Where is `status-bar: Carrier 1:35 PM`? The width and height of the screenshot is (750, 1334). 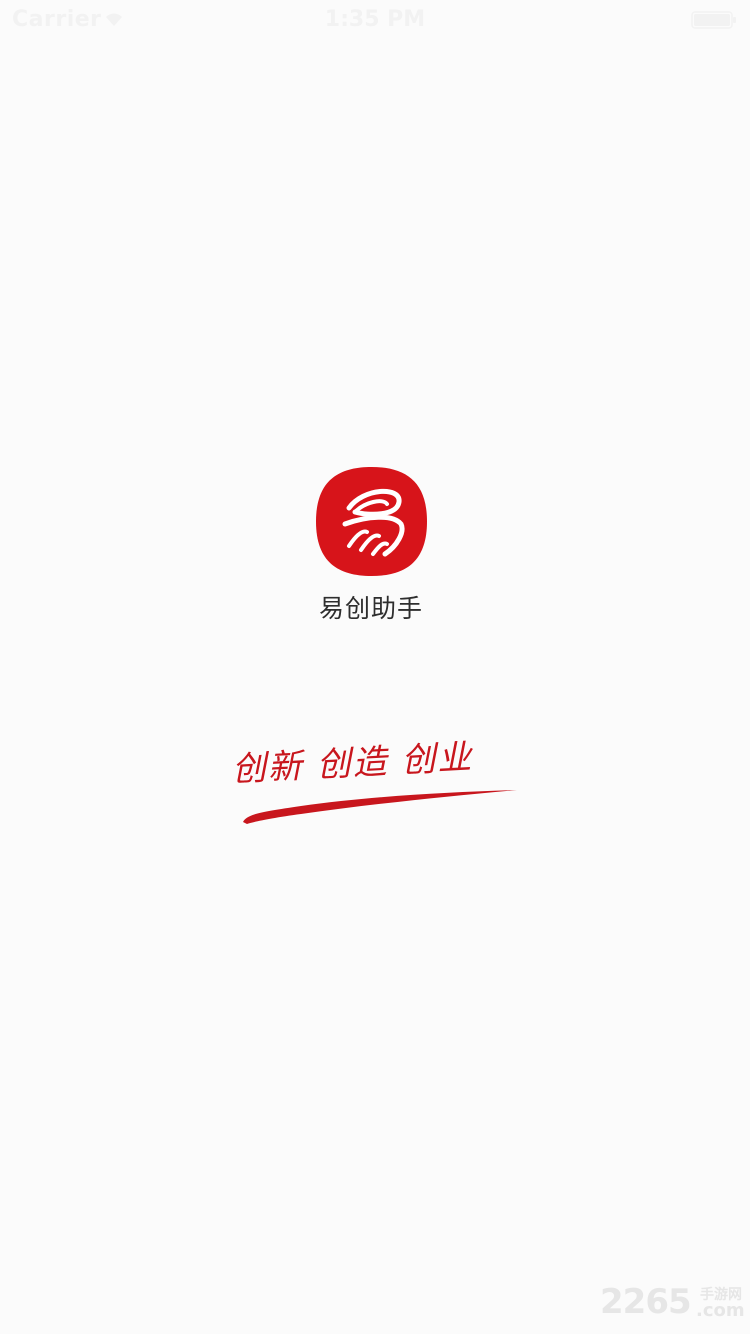 status-bar: Carrier 1:35 PM is located at coordinates (375, 20).